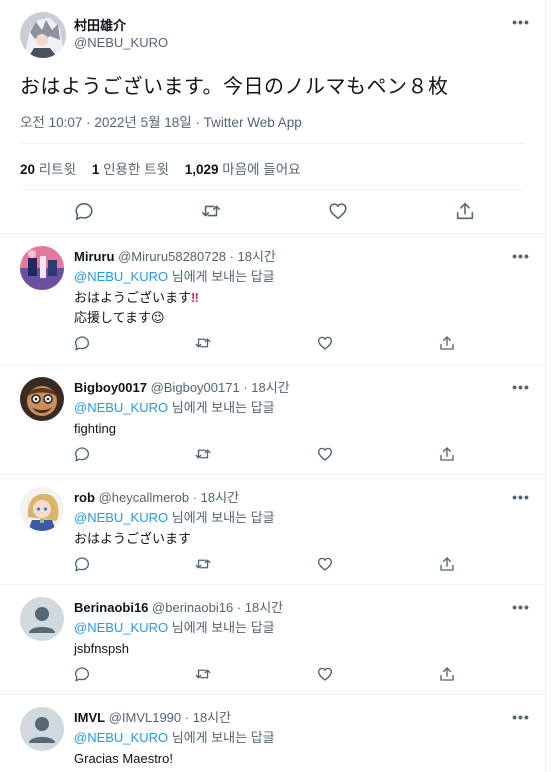  Describe the element at coordinates (243, 169) in the screenshot. I see `likes-stat: 1,029 마음에 들어요` at that location.